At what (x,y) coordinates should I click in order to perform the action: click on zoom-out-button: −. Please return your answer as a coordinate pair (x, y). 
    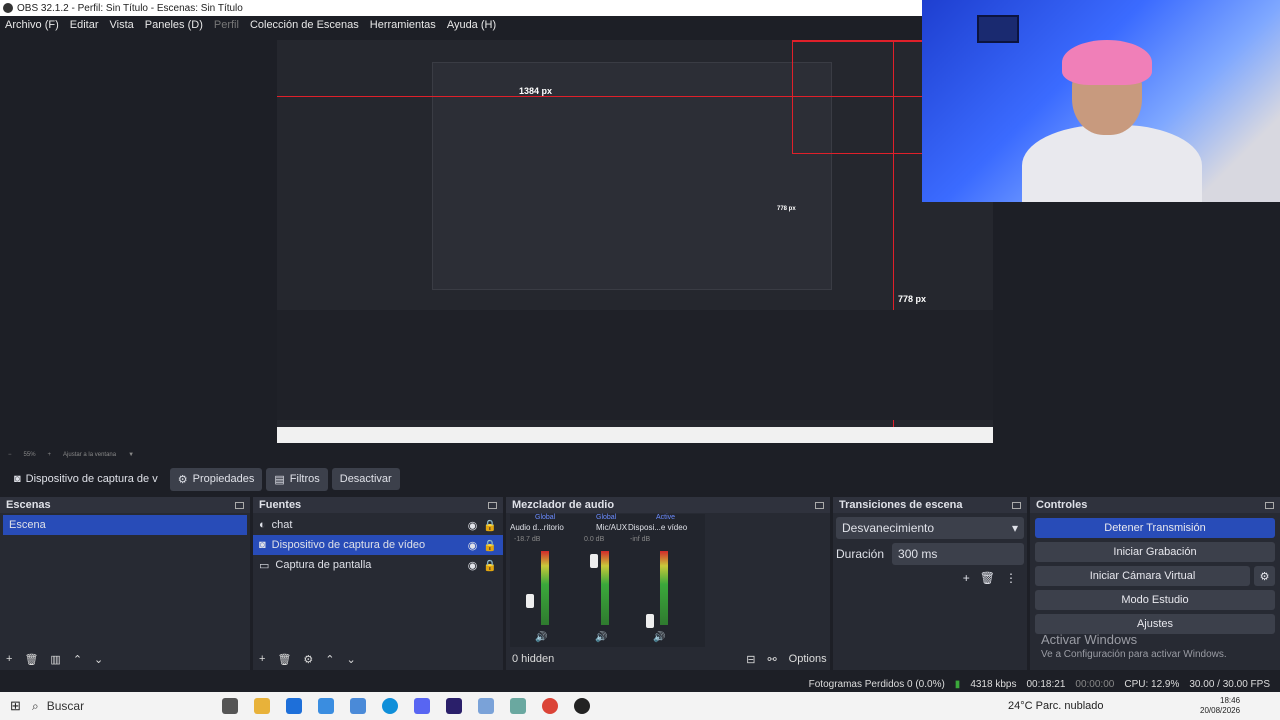
    Looking at the image, I should click on (10, 455).